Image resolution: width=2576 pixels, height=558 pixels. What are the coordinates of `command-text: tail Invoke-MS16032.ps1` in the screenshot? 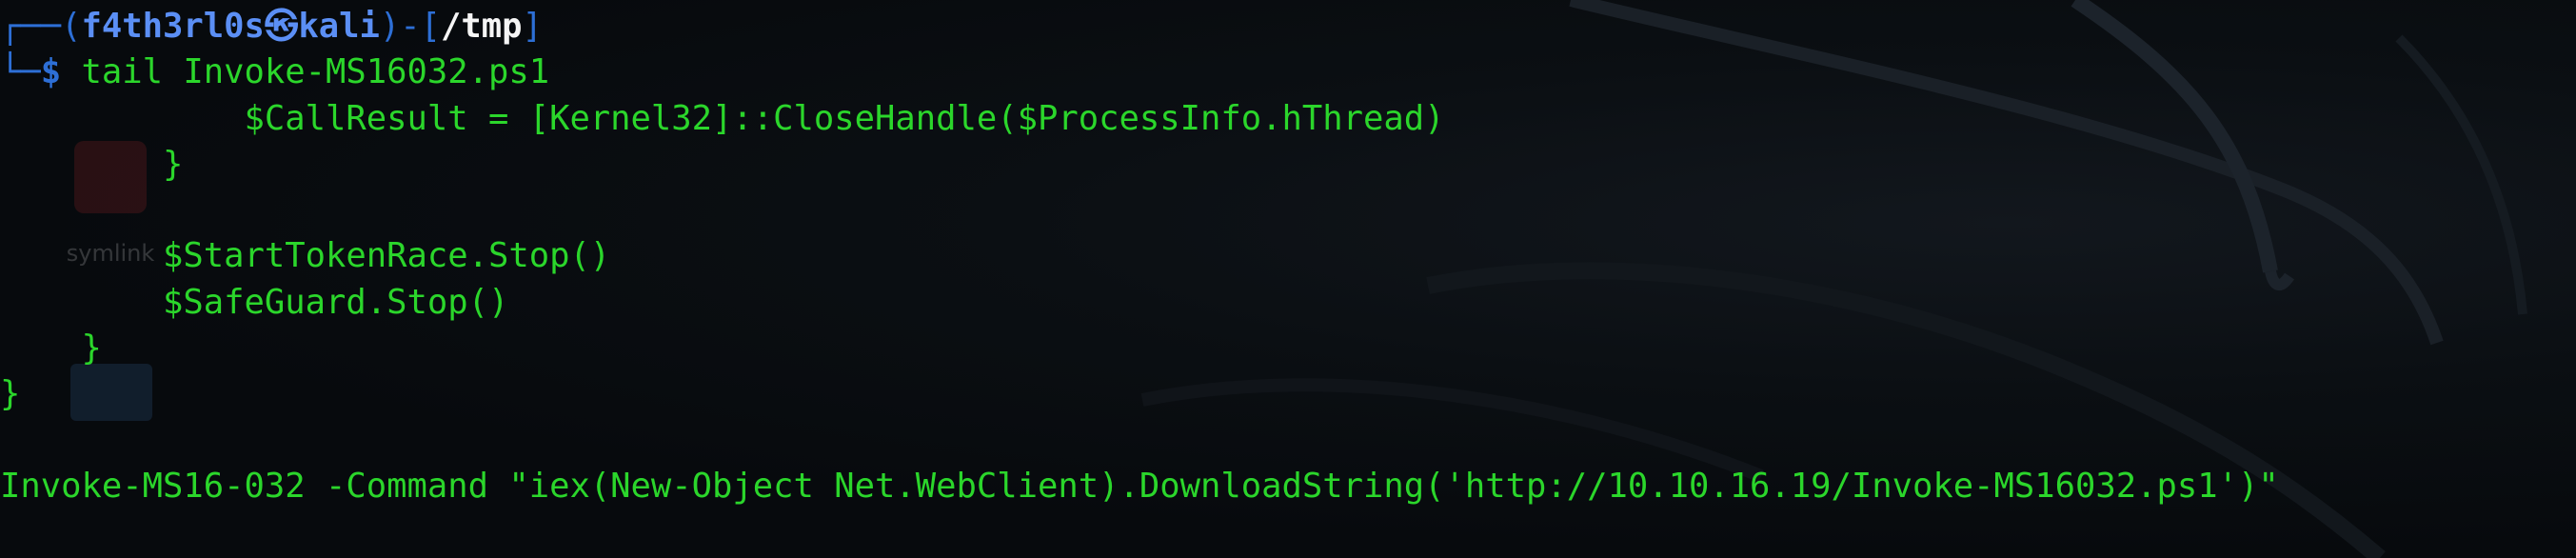 It's located at (305, 72).